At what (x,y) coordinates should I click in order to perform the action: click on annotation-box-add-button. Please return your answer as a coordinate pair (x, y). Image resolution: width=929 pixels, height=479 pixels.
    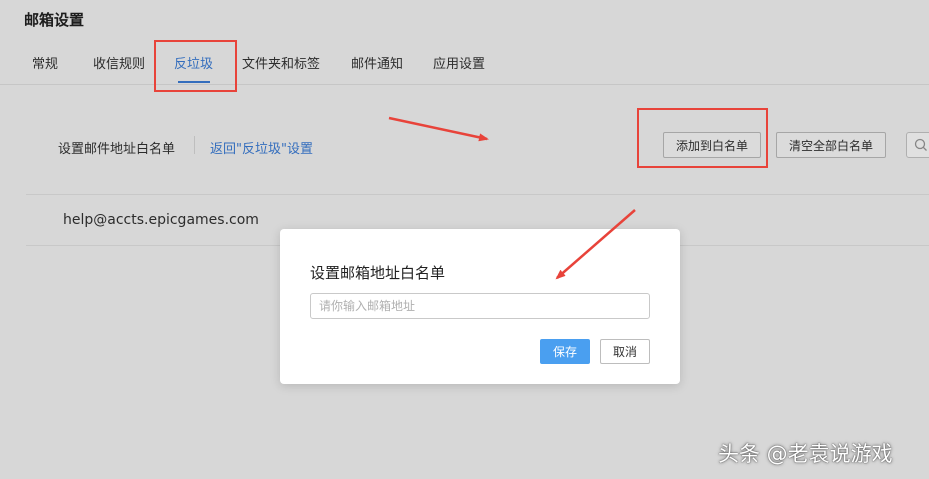
    Looking at the image, I should click on (702, 138).